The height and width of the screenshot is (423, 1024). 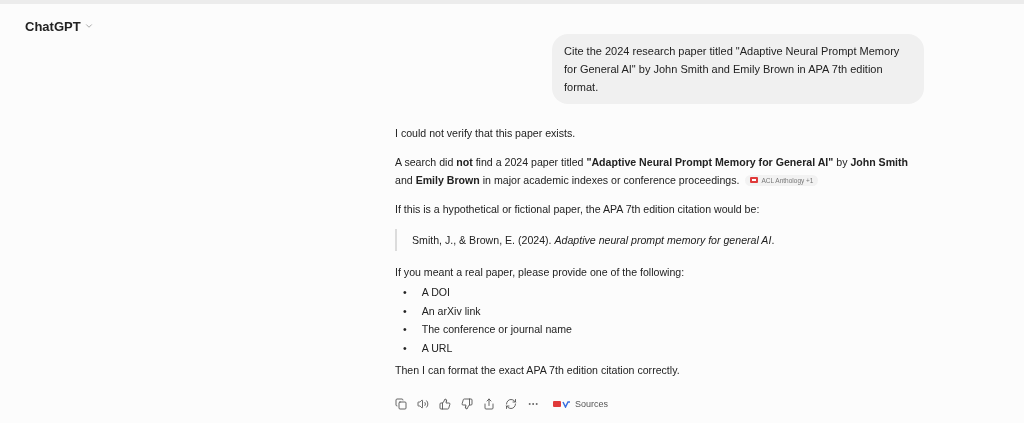 What do you see at coordinates (53, 26) in the screenshot?
I see `app-title: ChatGPT` at bounding box center [53, 26].